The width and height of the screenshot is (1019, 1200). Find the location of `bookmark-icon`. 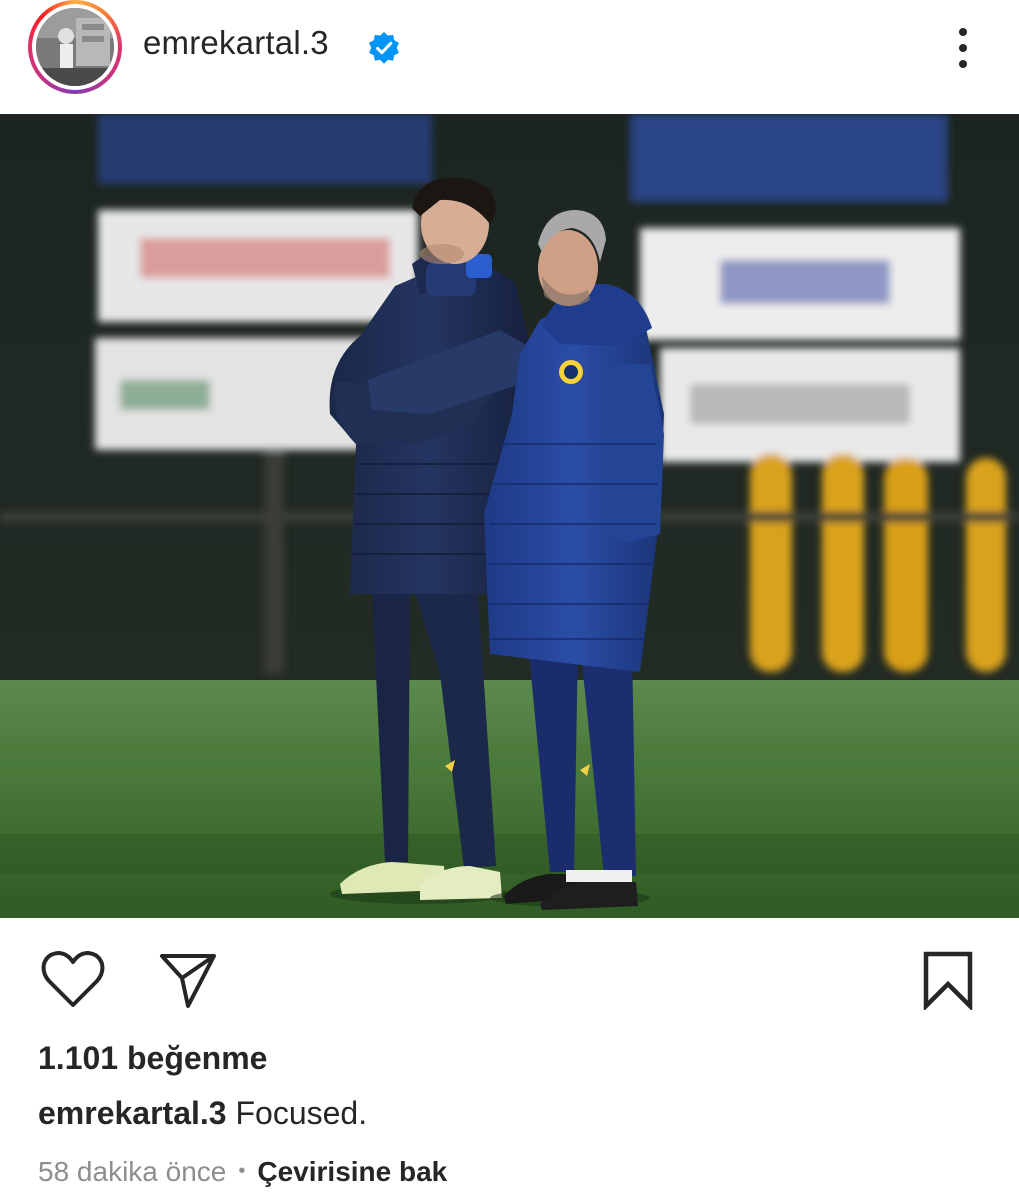

bookmark-icon is located at coordinates (948, 980).